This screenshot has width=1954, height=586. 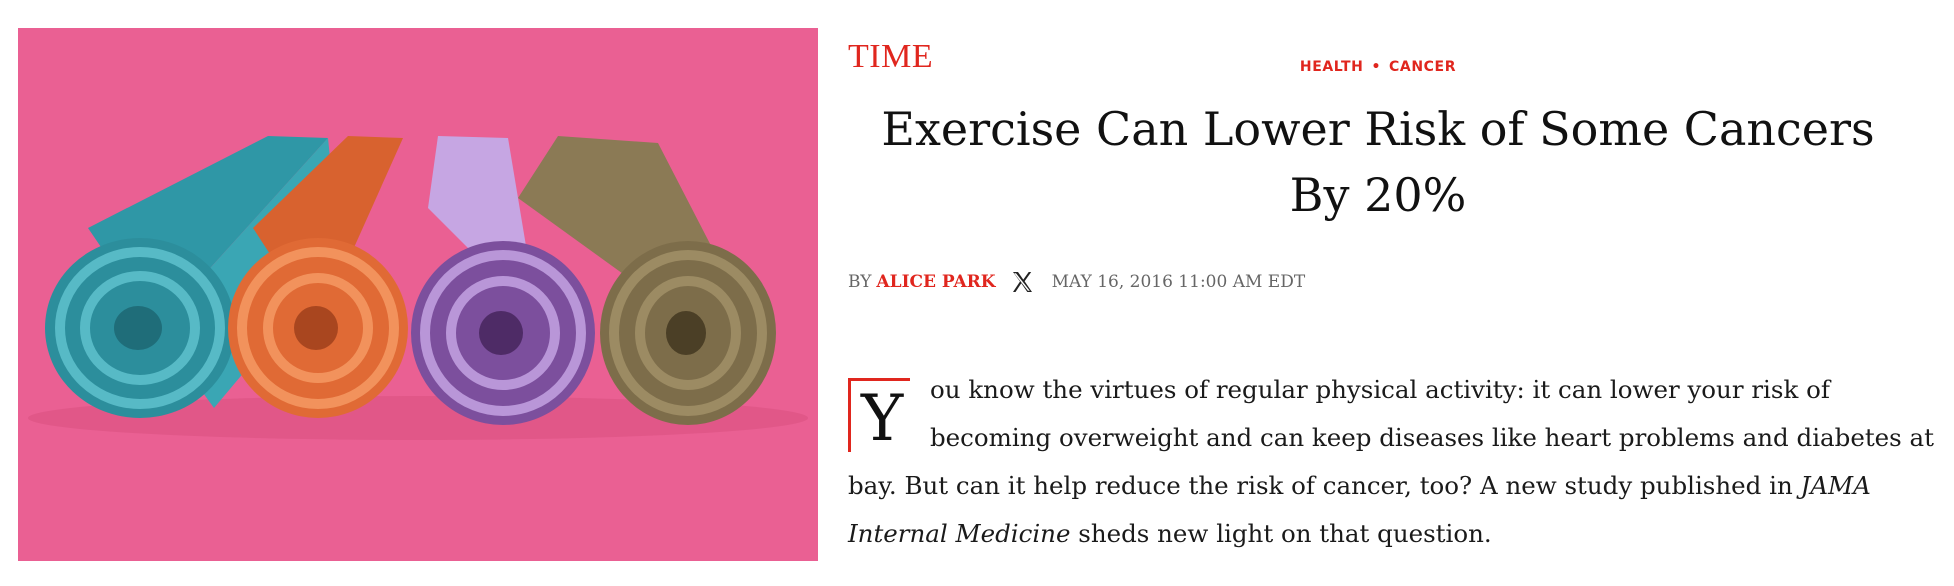 I want to click on x-icon, so click(x=1022, y=282).